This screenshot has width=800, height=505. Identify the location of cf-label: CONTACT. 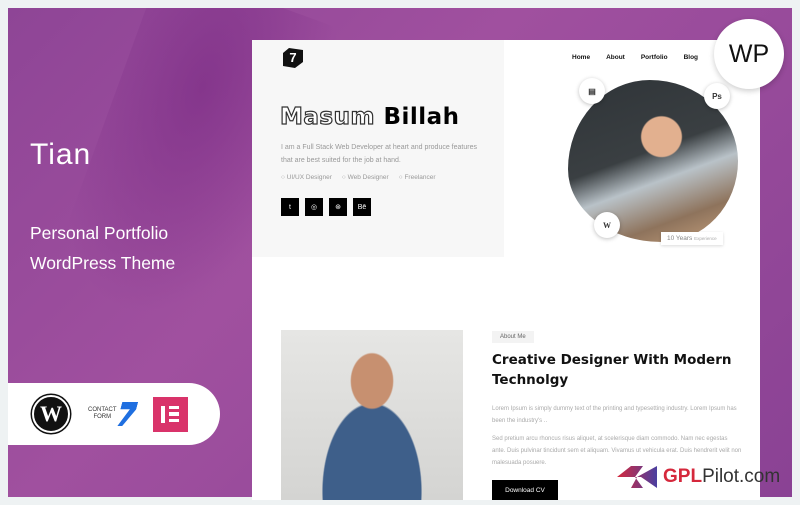
(102, 410).